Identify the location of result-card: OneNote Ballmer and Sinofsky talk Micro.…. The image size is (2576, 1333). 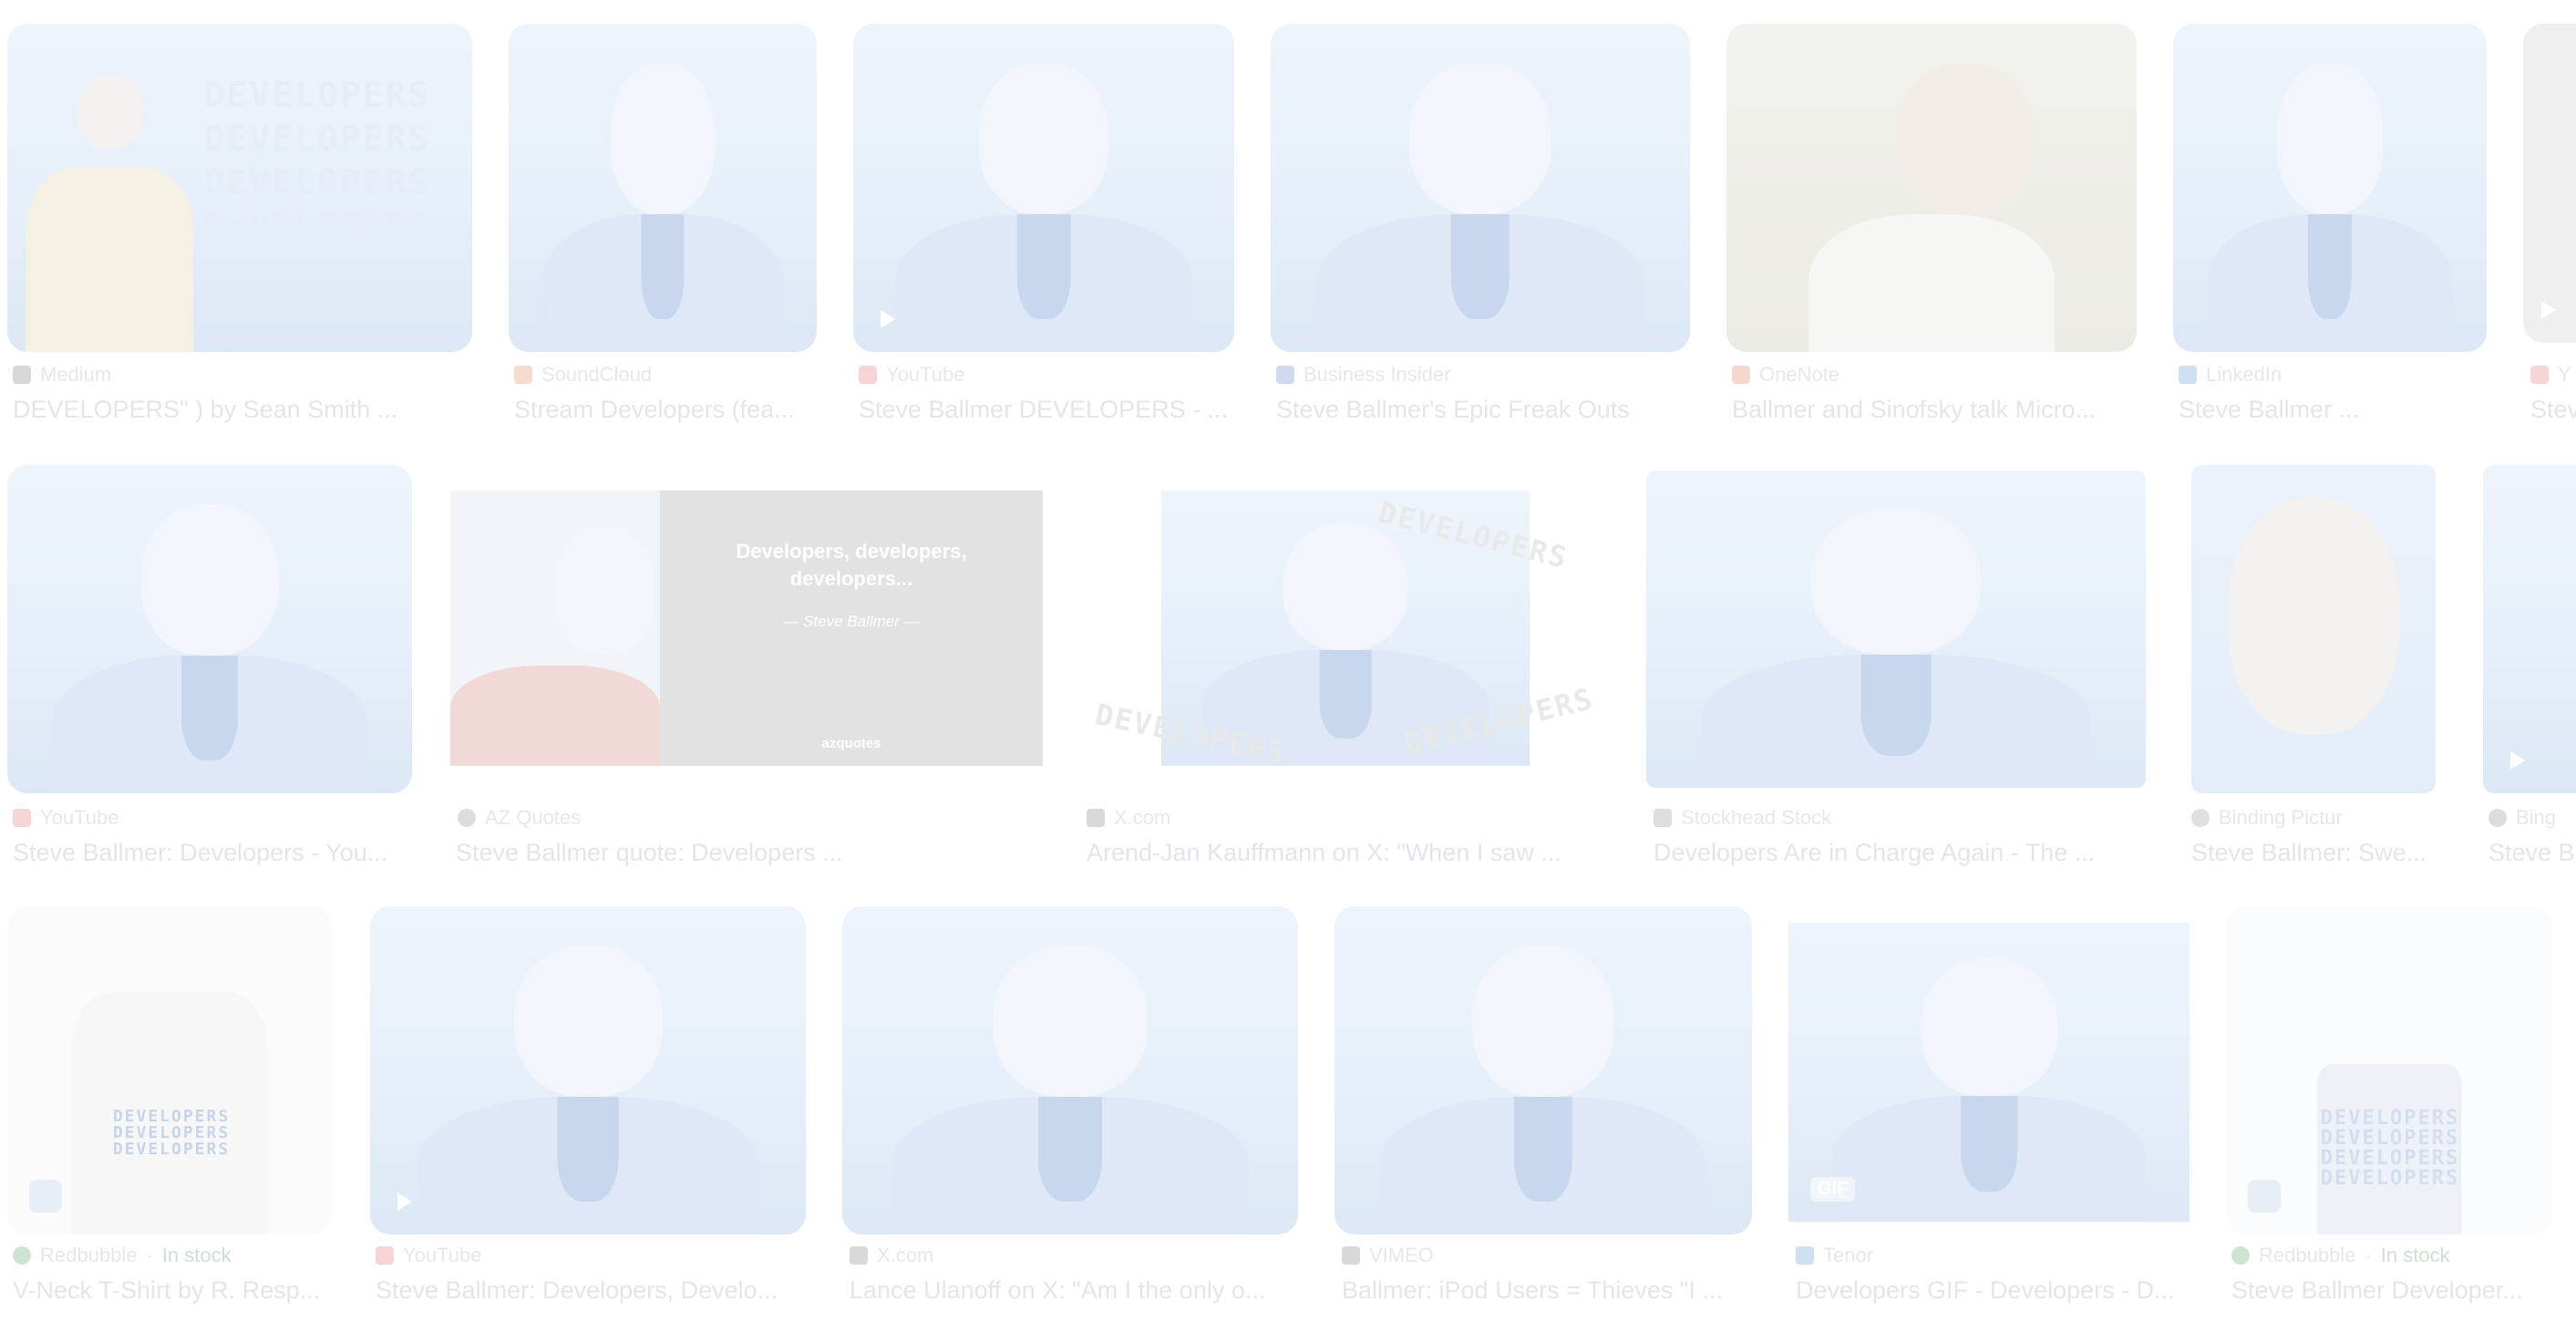
(1932, 224).